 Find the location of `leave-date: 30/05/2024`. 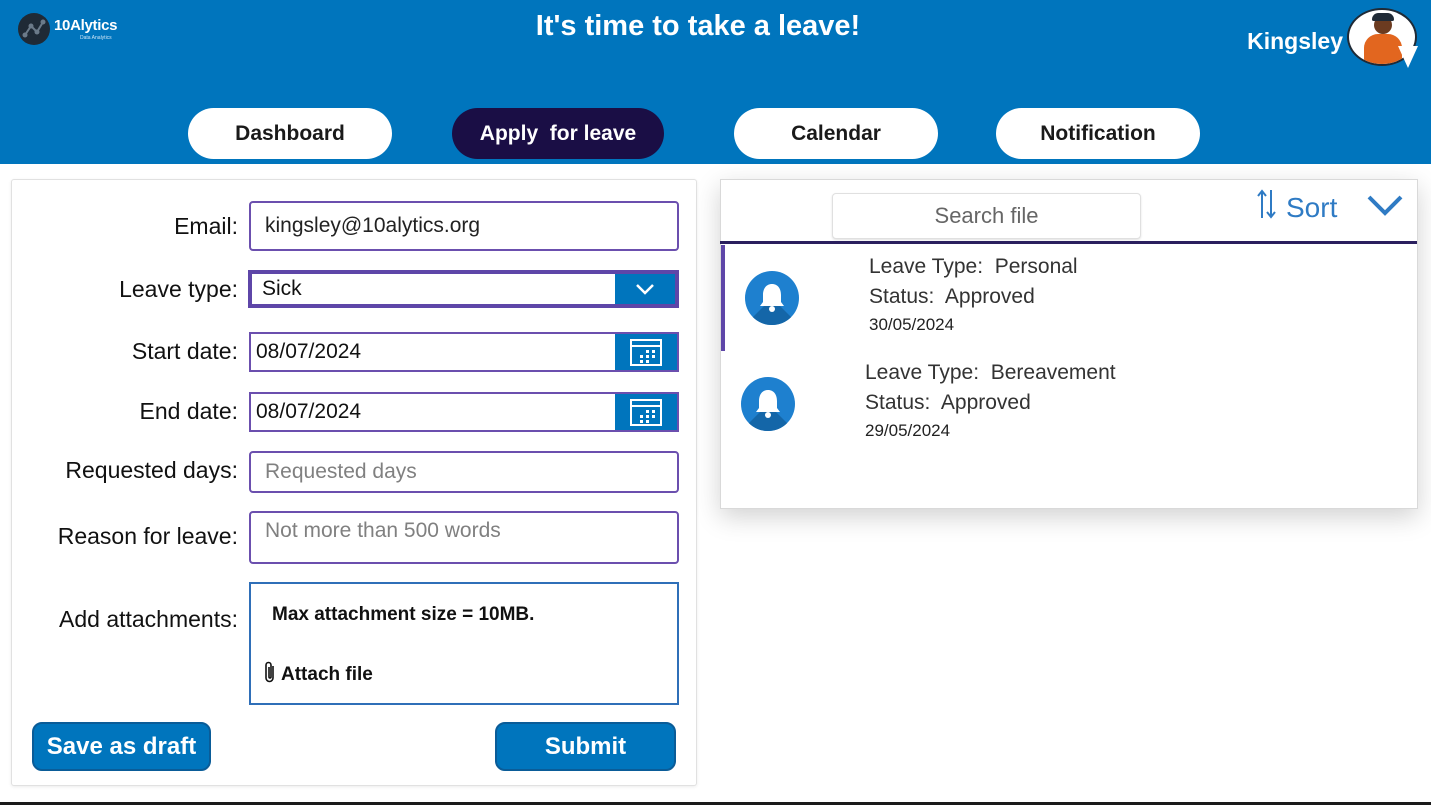

leave-date: 30/05/2024 is located at coordinates (912, 324).